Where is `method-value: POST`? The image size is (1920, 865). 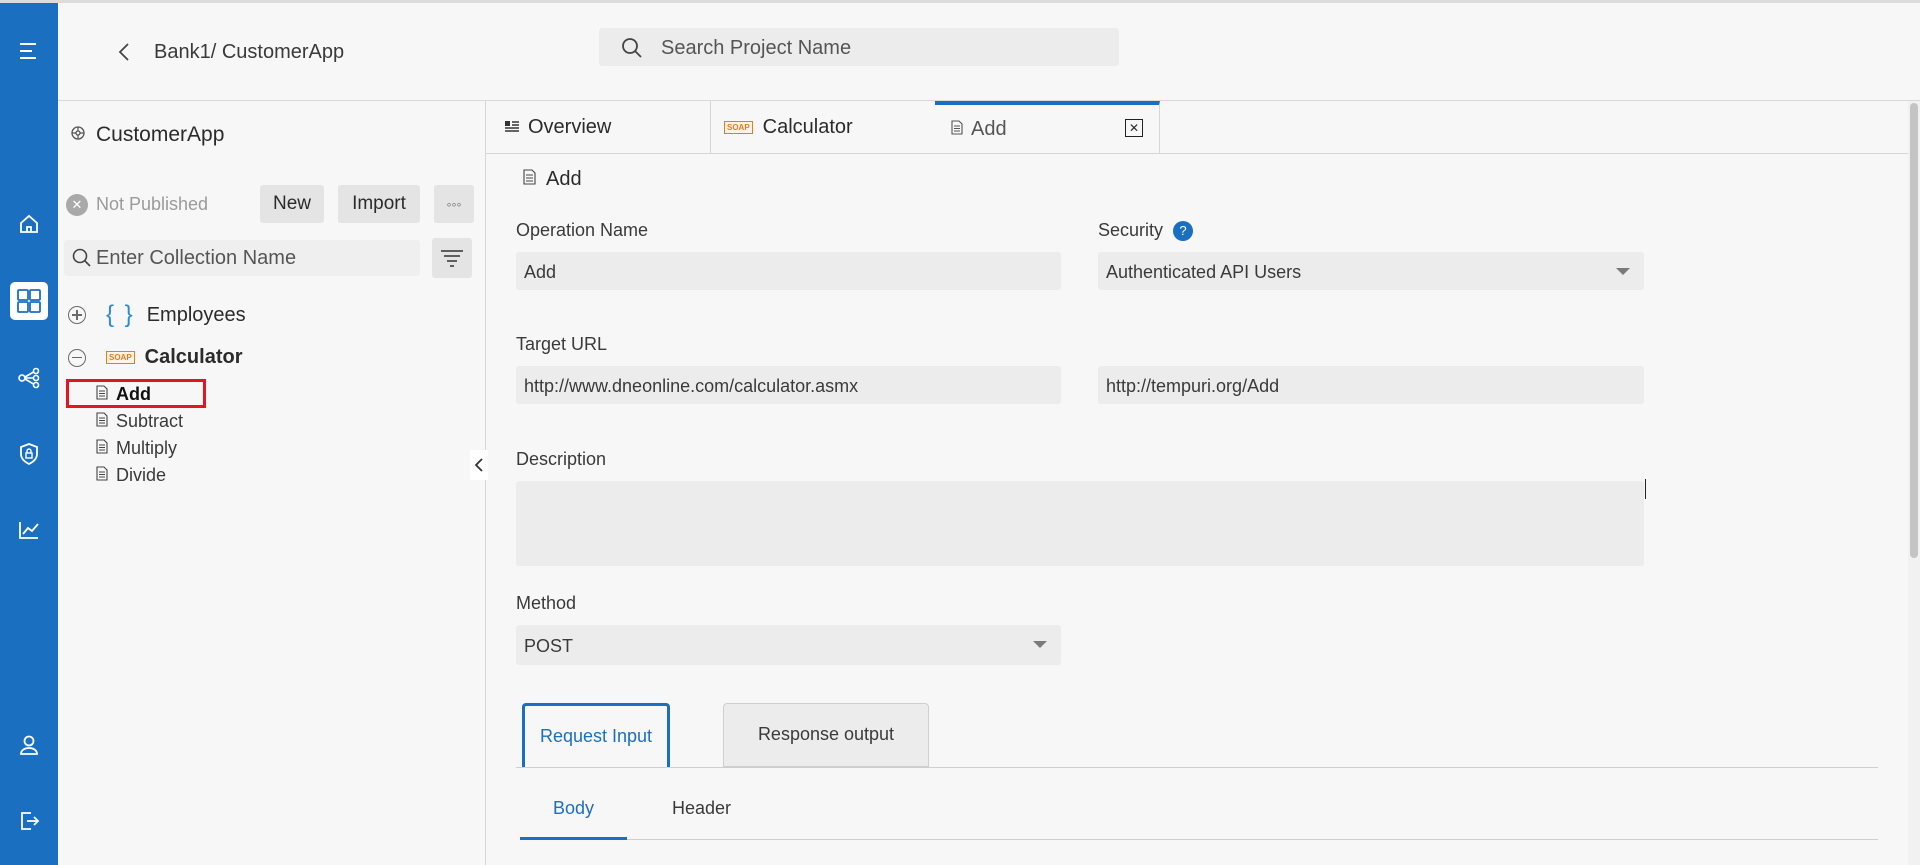
method-value: POST is located at coordinates (549, 646).